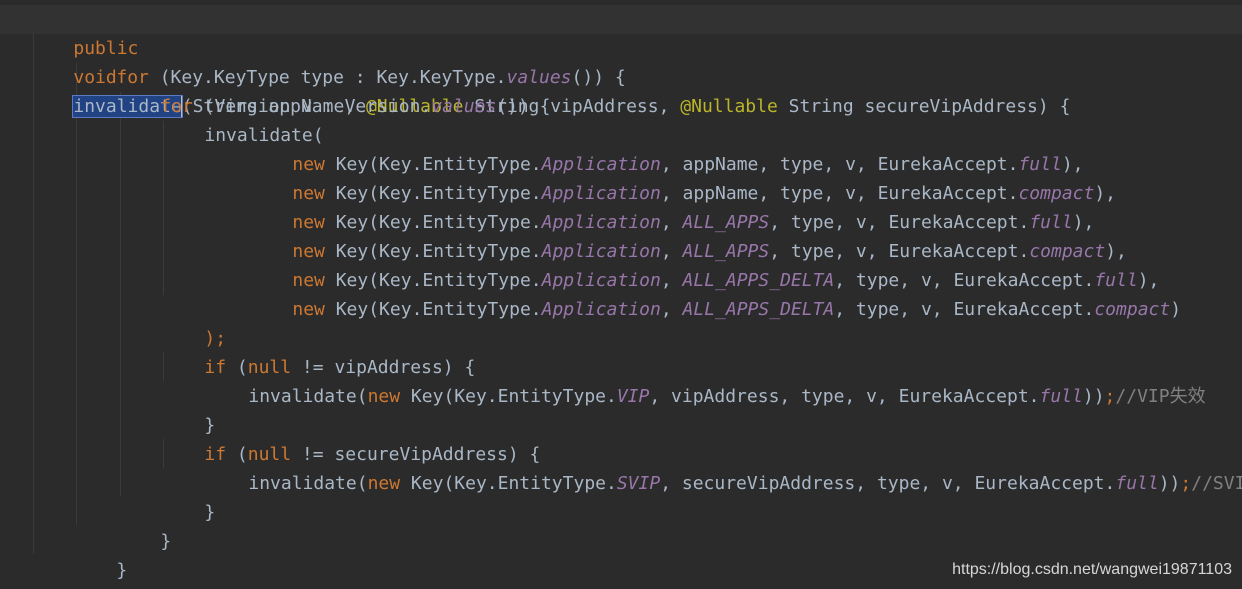 This screenshot has height=589, width=1242. I want to click on code-text: ,, so click(671, 309).